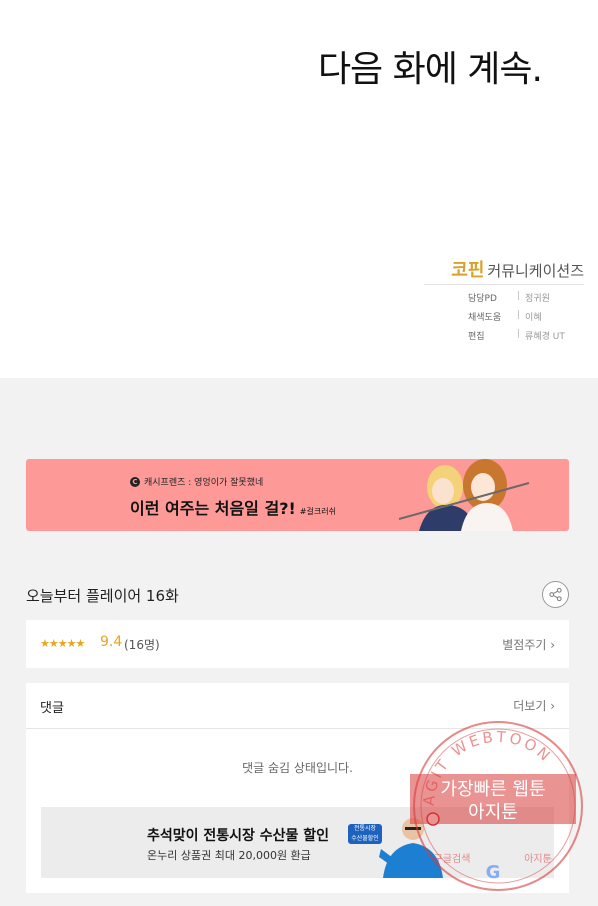 This screenshot has height=906, width=598. What do you see at coordinates (504, 316) in the screenshot?
I see `credit-row: 채색도움 | 이혜` at bounding box center [504, 316].